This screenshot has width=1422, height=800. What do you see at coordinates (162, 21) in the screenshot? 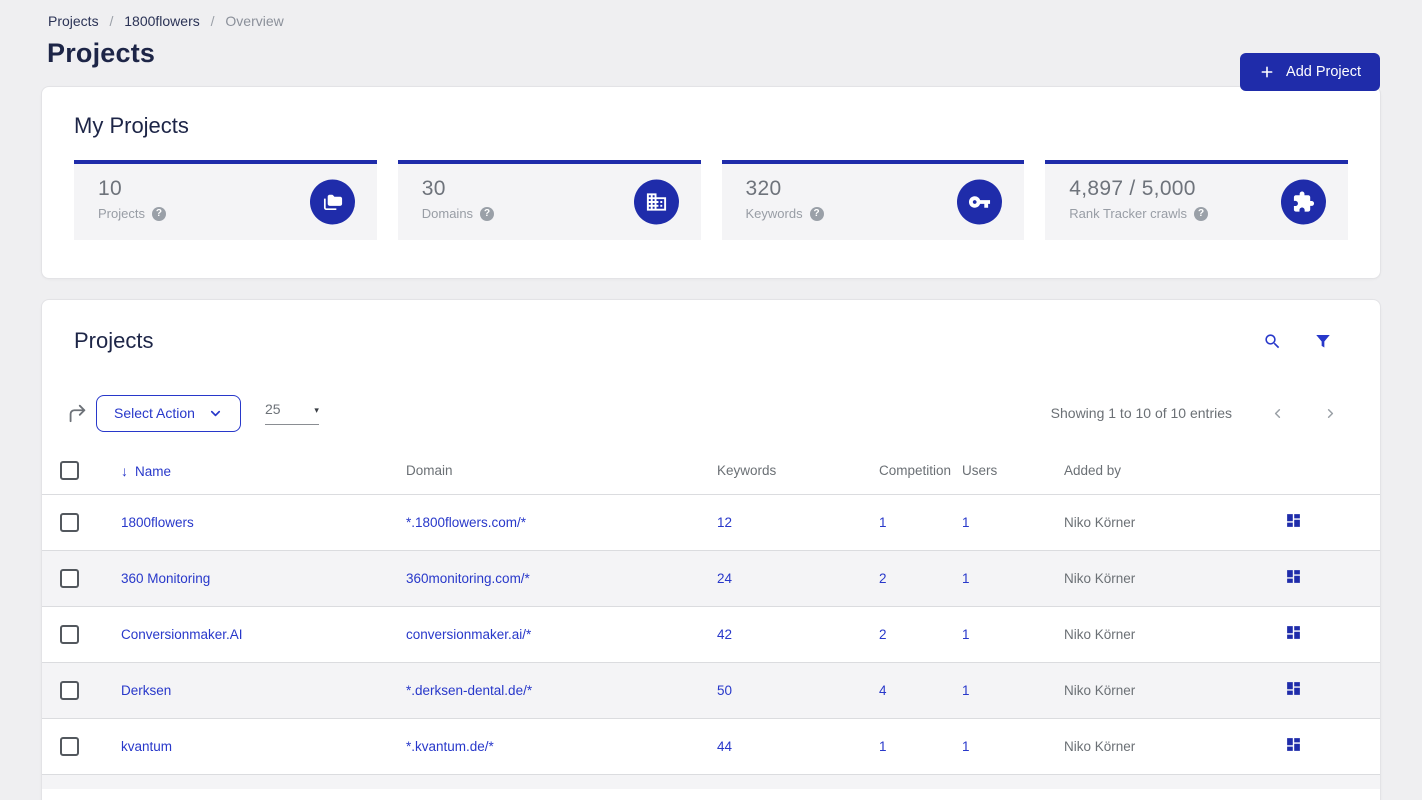
I see `breadcrumb-link-1800flowers: 1800flowers` at bounding box center [162, 21].